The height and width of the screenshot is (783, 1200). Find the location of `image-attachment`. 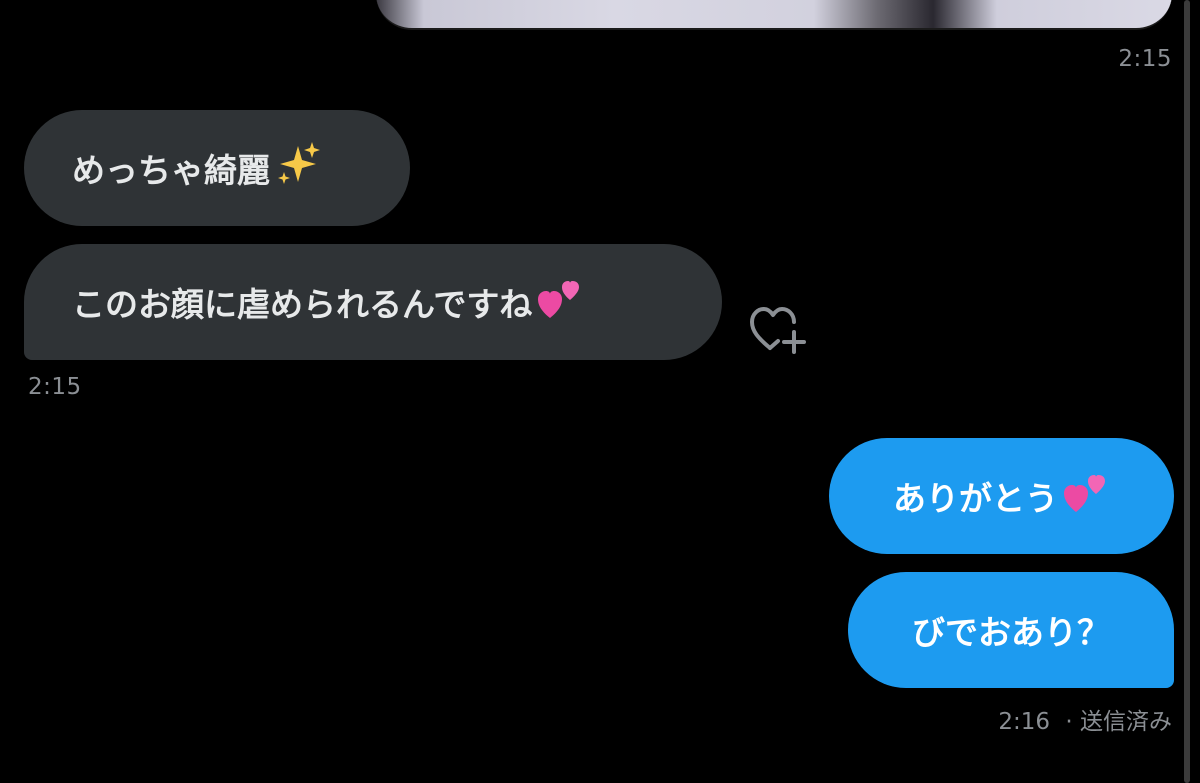

image-attachment is located at coordinates (774, 15).